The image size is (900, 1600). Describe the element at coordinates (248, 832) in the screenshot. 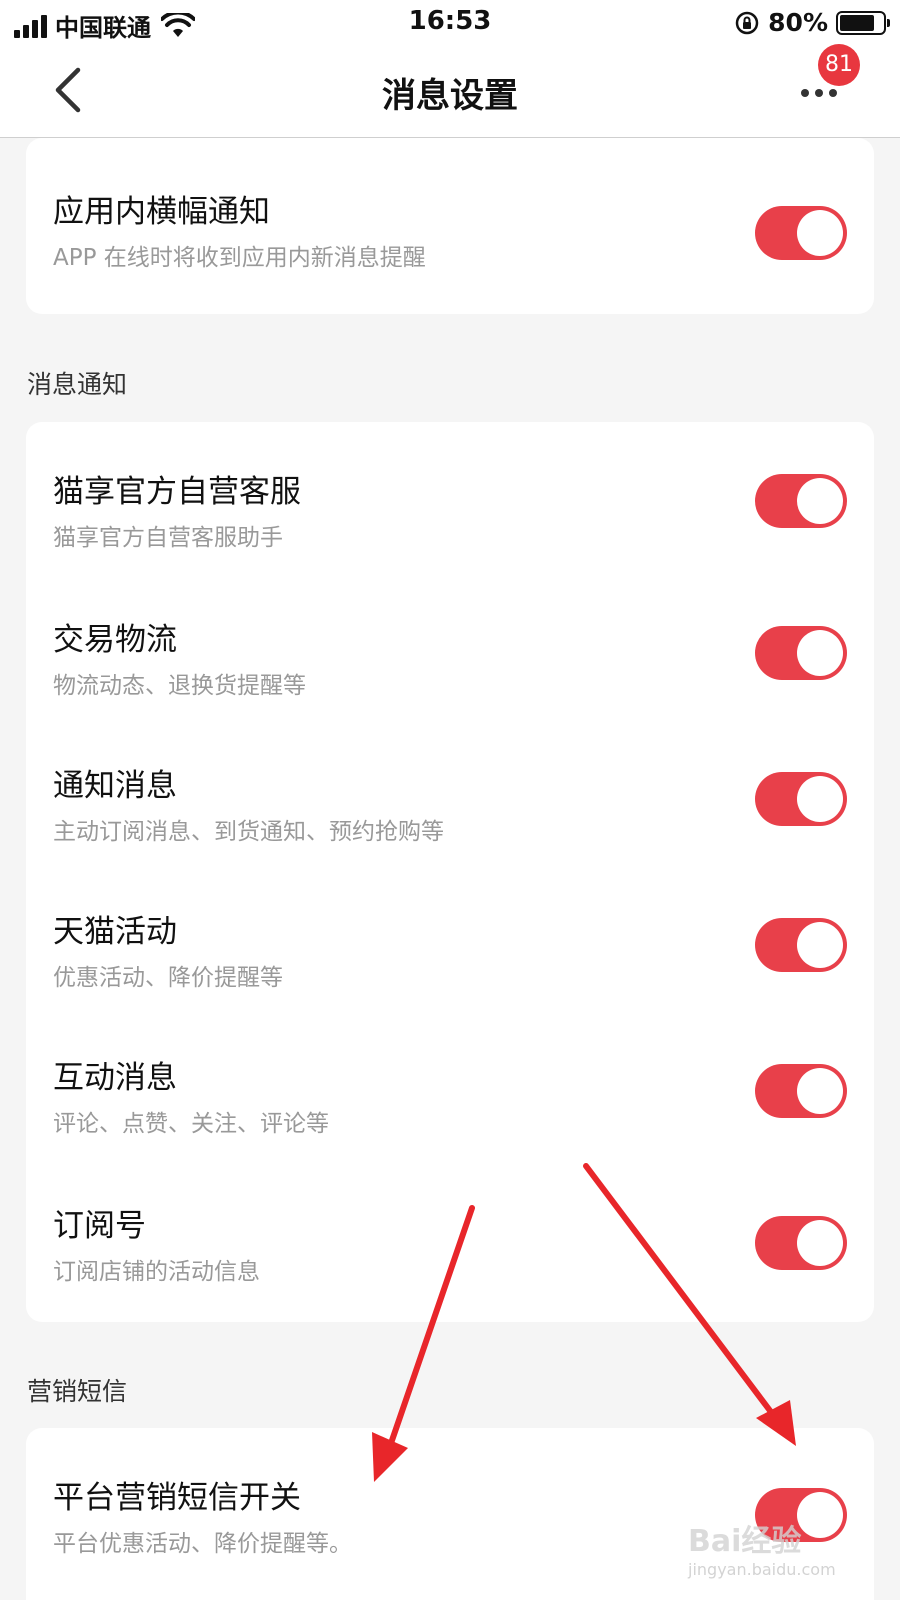

I see `setting-subtitle: 主动订阅消息、到货通知、预约抢购等` at that location.